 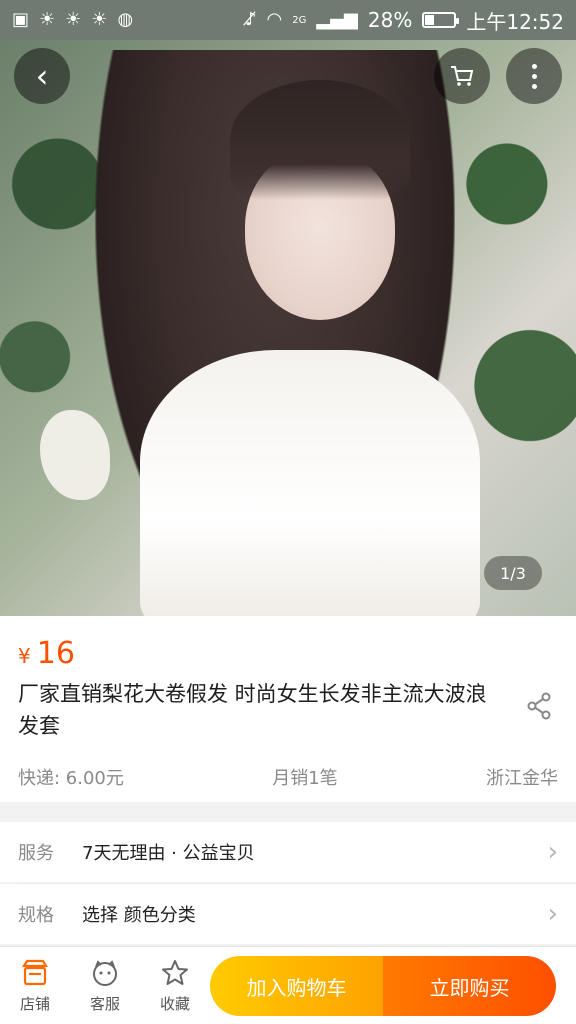 I want to click on price: ¥ 16, so click(x=46, y=653).